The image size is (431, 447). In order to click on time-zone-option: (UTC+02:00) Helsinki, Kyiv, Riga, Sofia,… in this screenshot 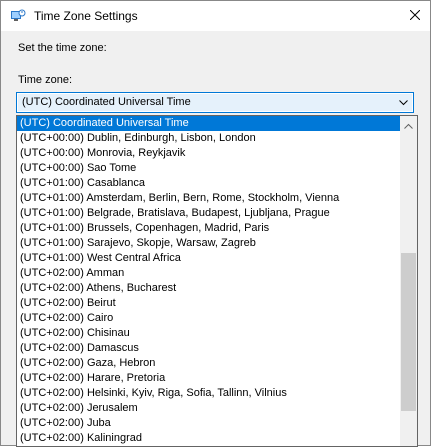, I will do `click(208, 393)`.